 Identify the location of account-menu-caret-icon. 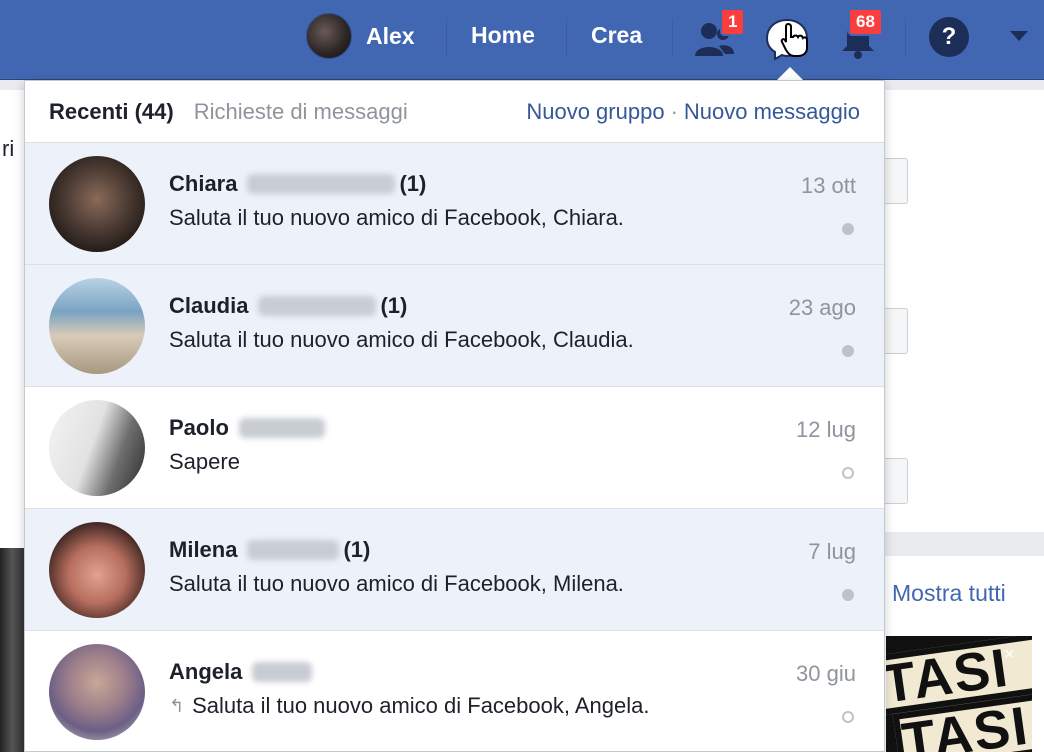
(1019, 36).